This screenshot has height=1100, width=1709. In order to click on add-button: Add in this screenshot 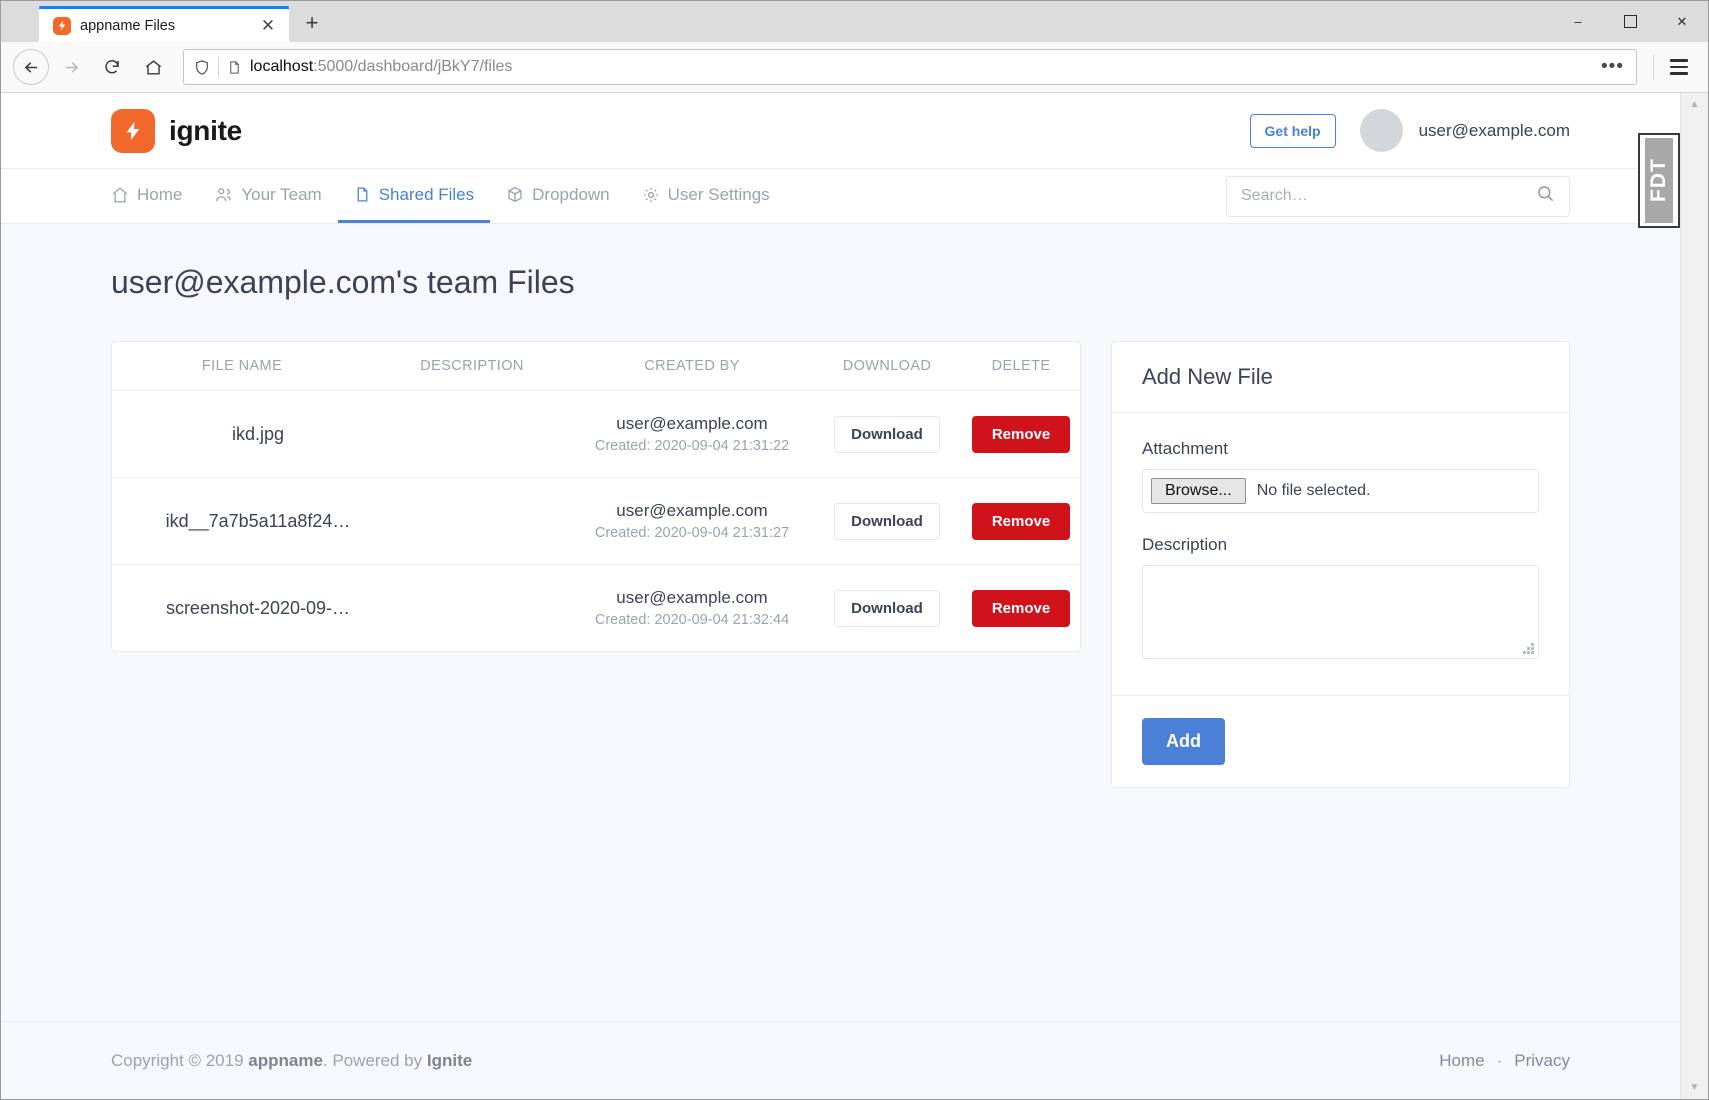, I will do `click(1183, 741)`.